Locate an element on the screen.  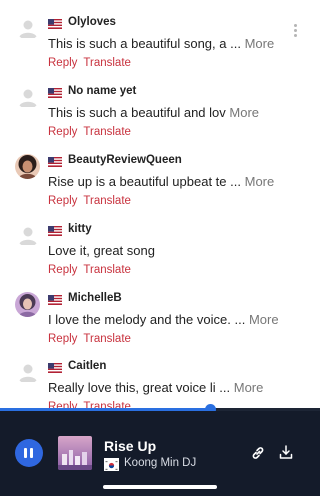
pause-button is located at coordinates (29, 453).